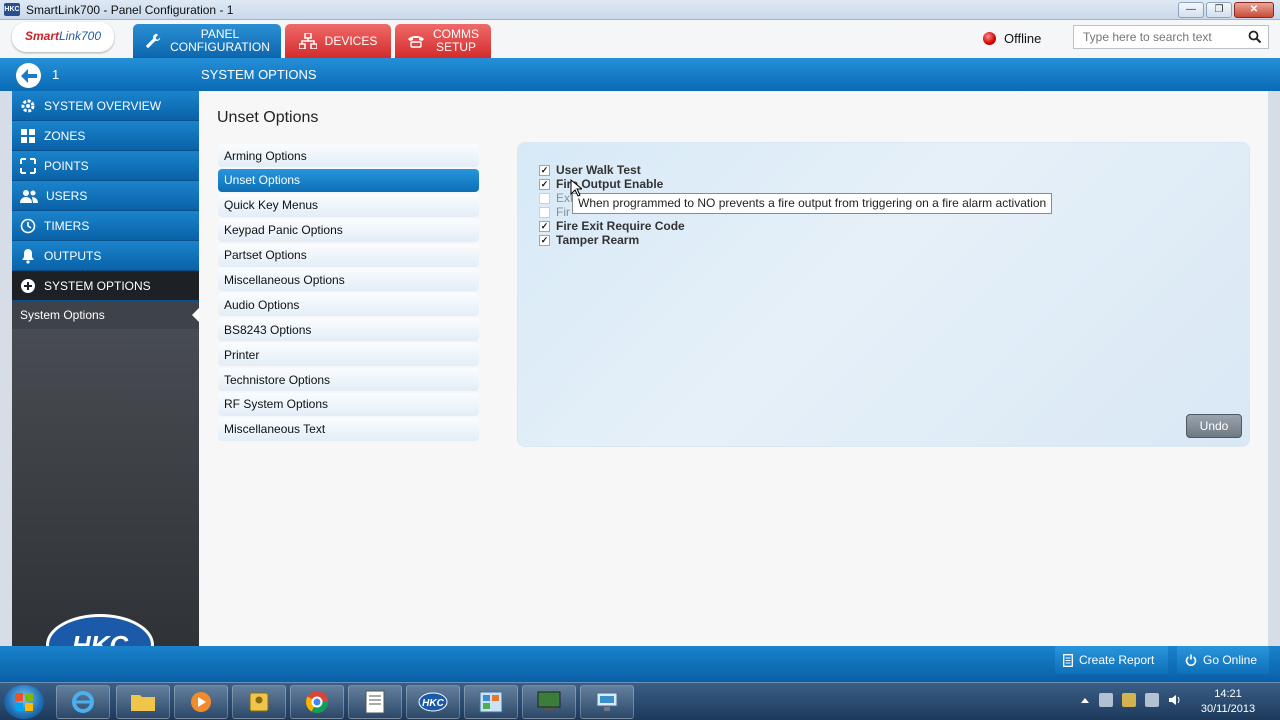  What do you see at coordinates (607, 702) in the screenshot?
I see `taskbar-app-network` at bounding box center [607, 702].